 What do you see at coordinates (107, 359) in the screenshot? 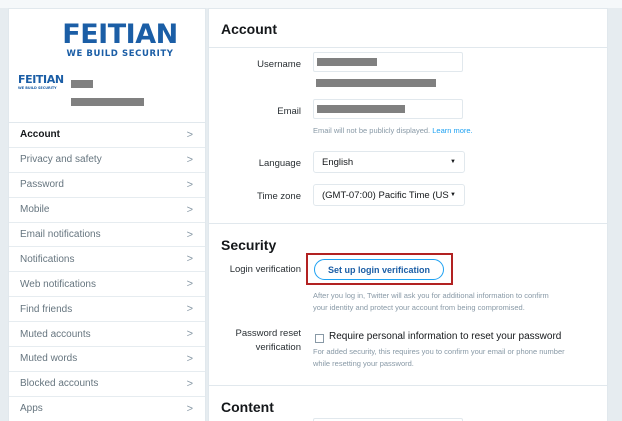
I see `sidebar-item-muted-words: Muted words >` at bounding box center [107, 359].